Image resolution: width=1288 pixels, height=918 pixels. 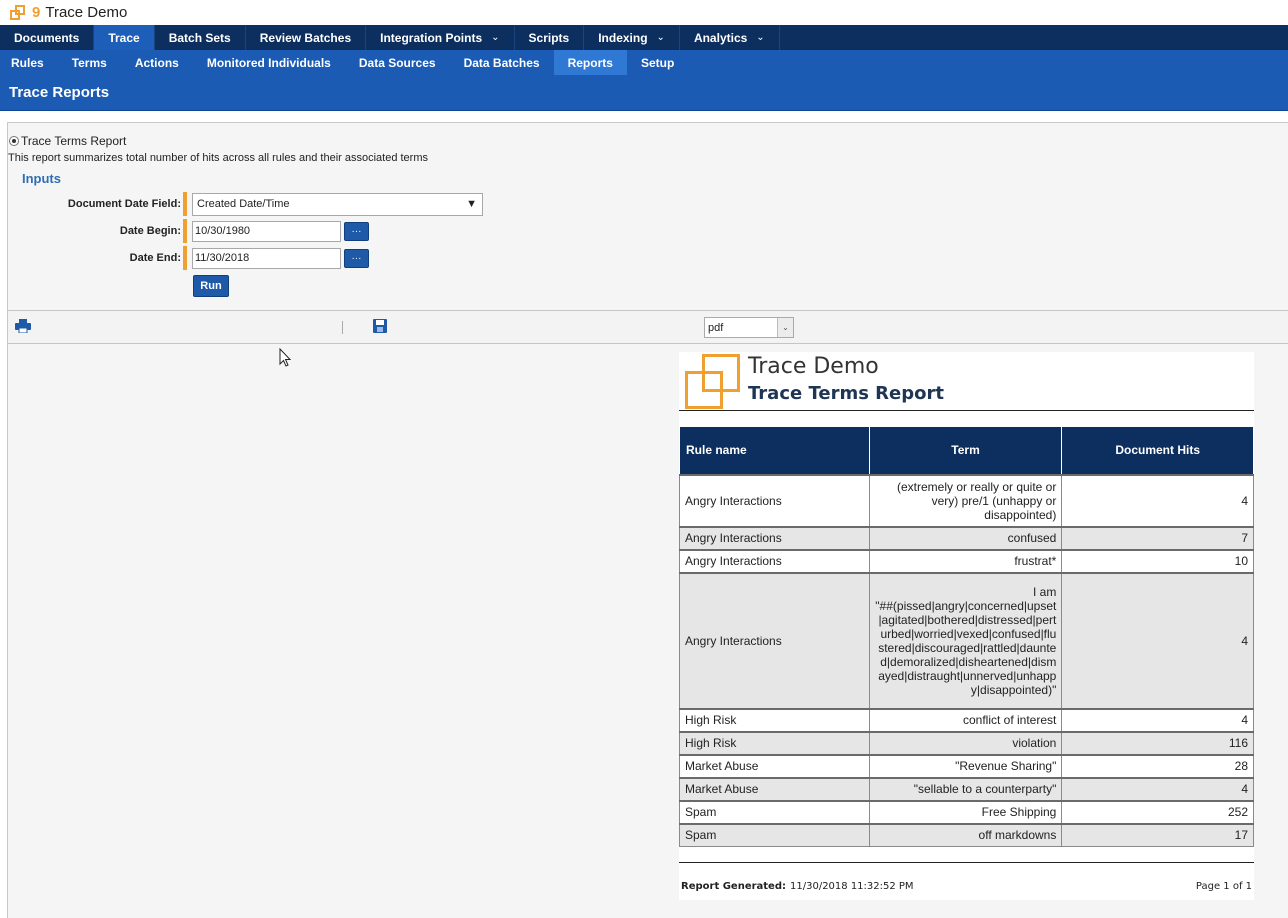 I want to click on date-begin-label: Date Begin:, so click(x=150, y=231).